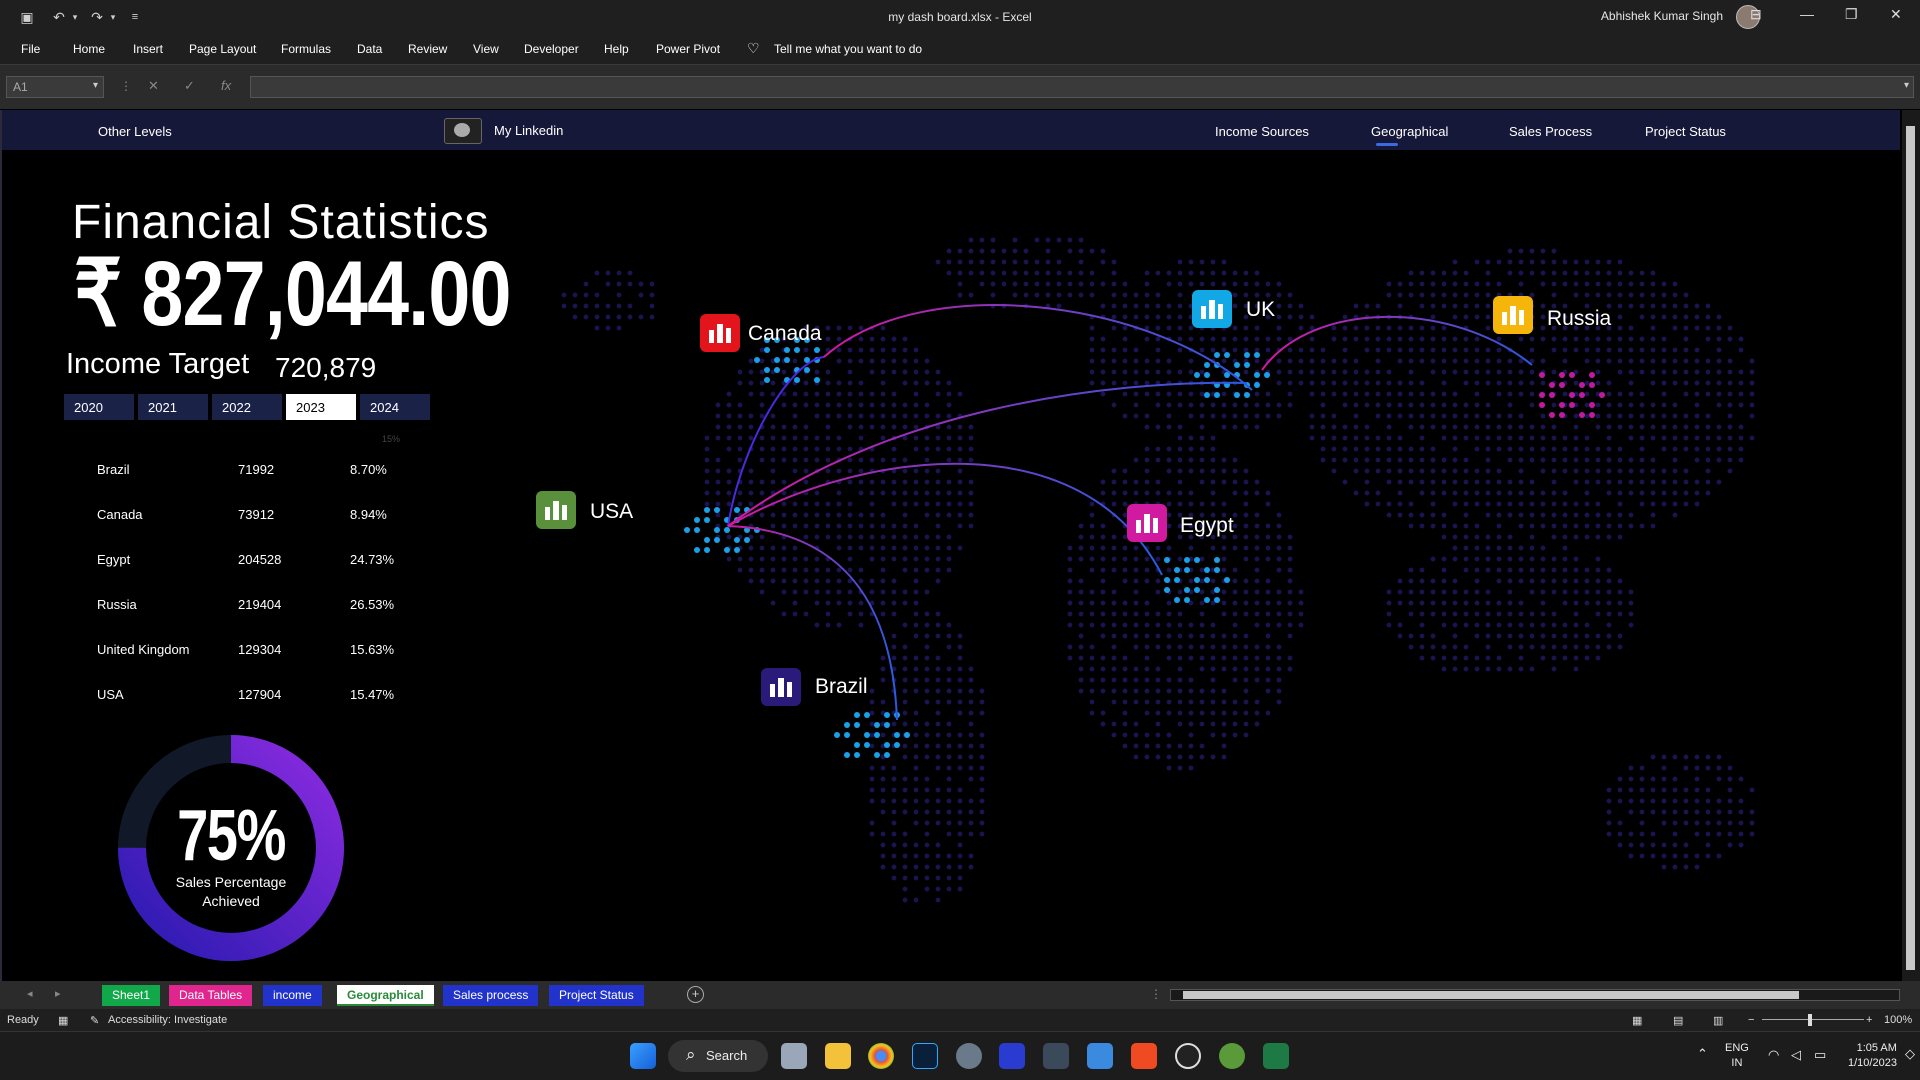 The width and height of the screenshot is (1920, 1080). Describe the element at coordinates (89, 49) in the screenshot. I see `menu-home: Home` at that location.